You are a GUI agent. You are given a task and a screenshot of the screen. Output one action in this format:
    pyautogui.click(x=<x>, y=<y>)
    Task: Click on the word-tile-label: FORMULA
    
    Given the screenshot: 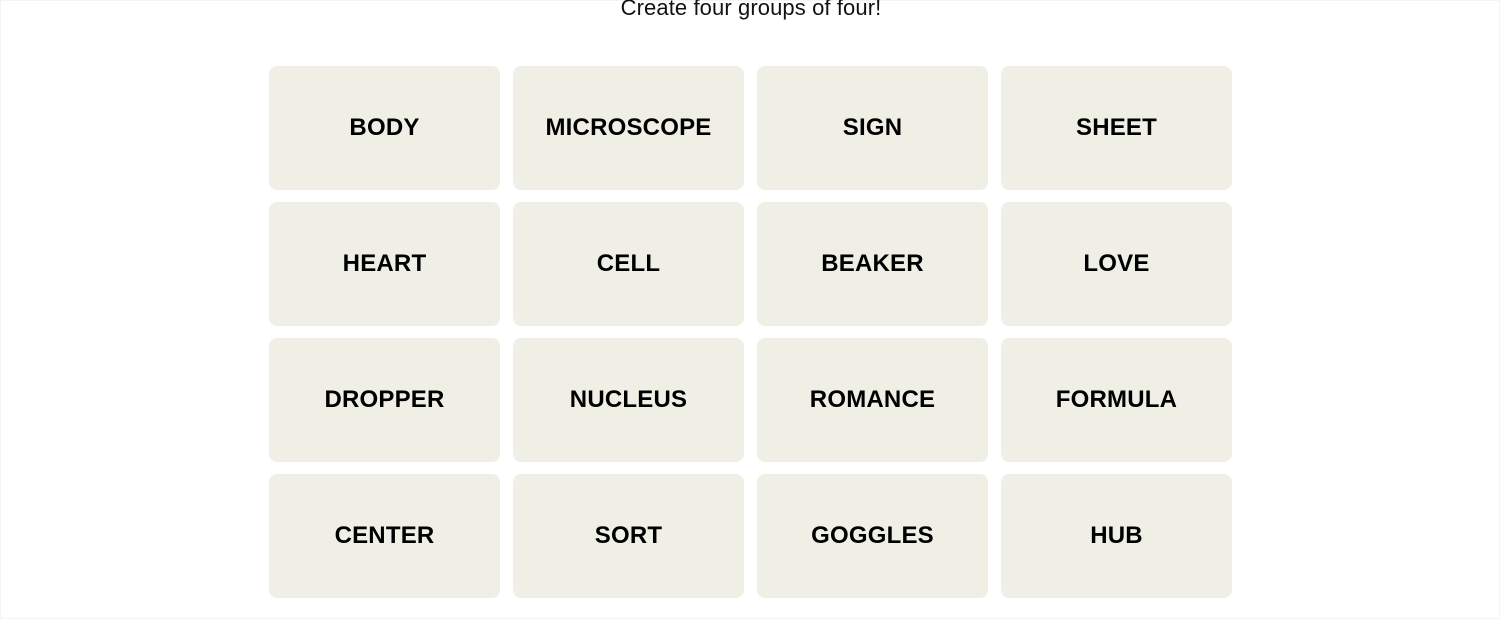 What is the action you would take?
    pyautogui.click(x=1116, y=399)
    